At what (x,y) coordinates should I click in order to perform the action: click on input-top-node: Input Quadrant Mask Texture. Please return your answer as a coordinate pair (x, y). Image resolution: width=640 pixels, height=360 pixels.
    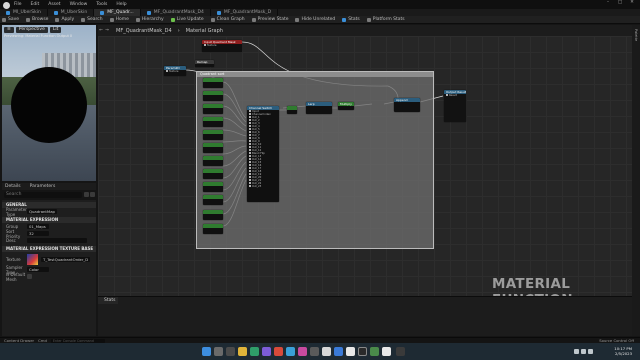
    Looking at the image, I should click on (222, 46).